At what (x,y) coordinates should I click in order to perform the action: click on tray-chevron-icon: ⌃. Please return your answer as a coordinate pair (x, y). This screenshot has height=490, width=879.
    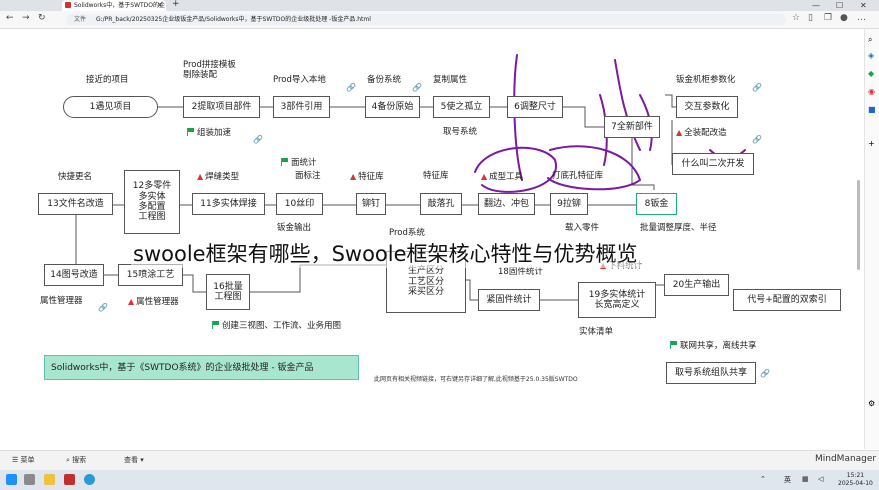
    Looking at the image, I should click on (763, 479).